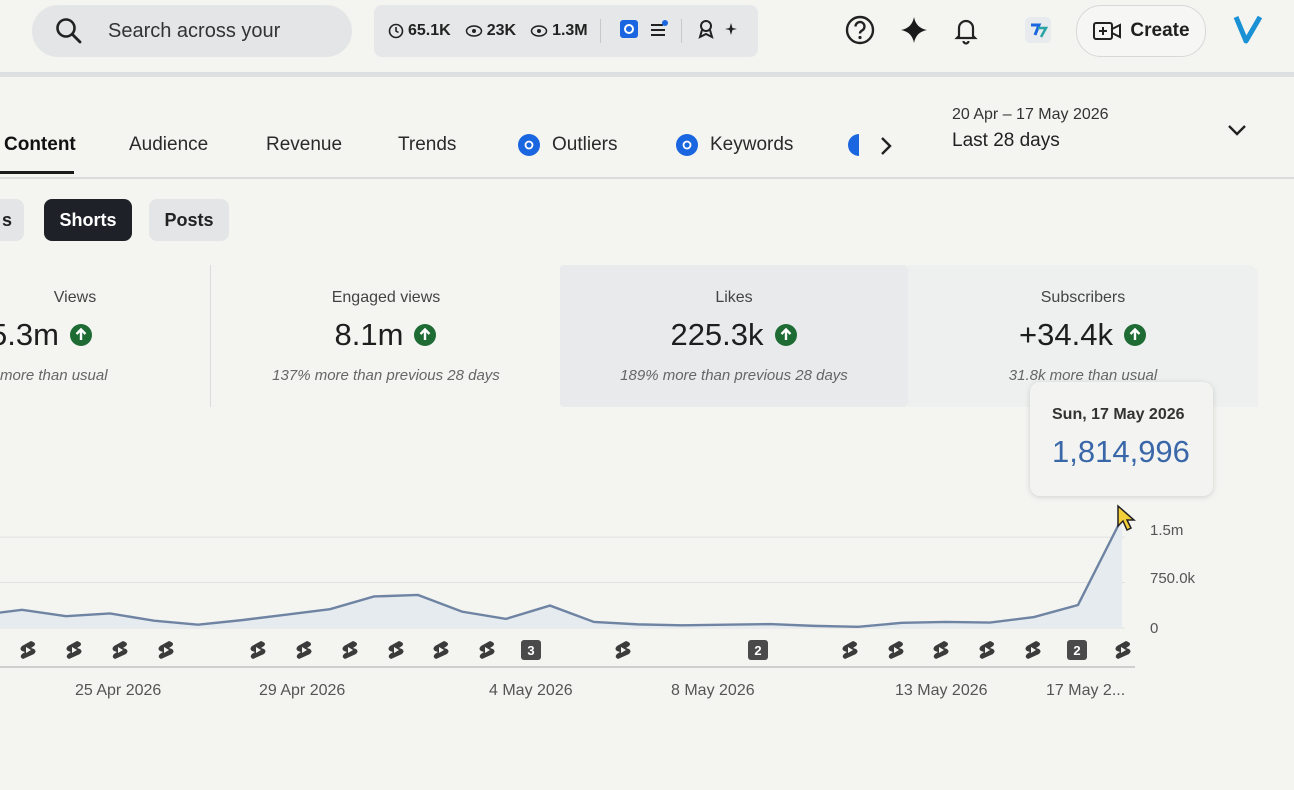 Image resolution: width=1294 pixels, height=790 pixels. I want to click on create-label: Create, so click(1160, 30).